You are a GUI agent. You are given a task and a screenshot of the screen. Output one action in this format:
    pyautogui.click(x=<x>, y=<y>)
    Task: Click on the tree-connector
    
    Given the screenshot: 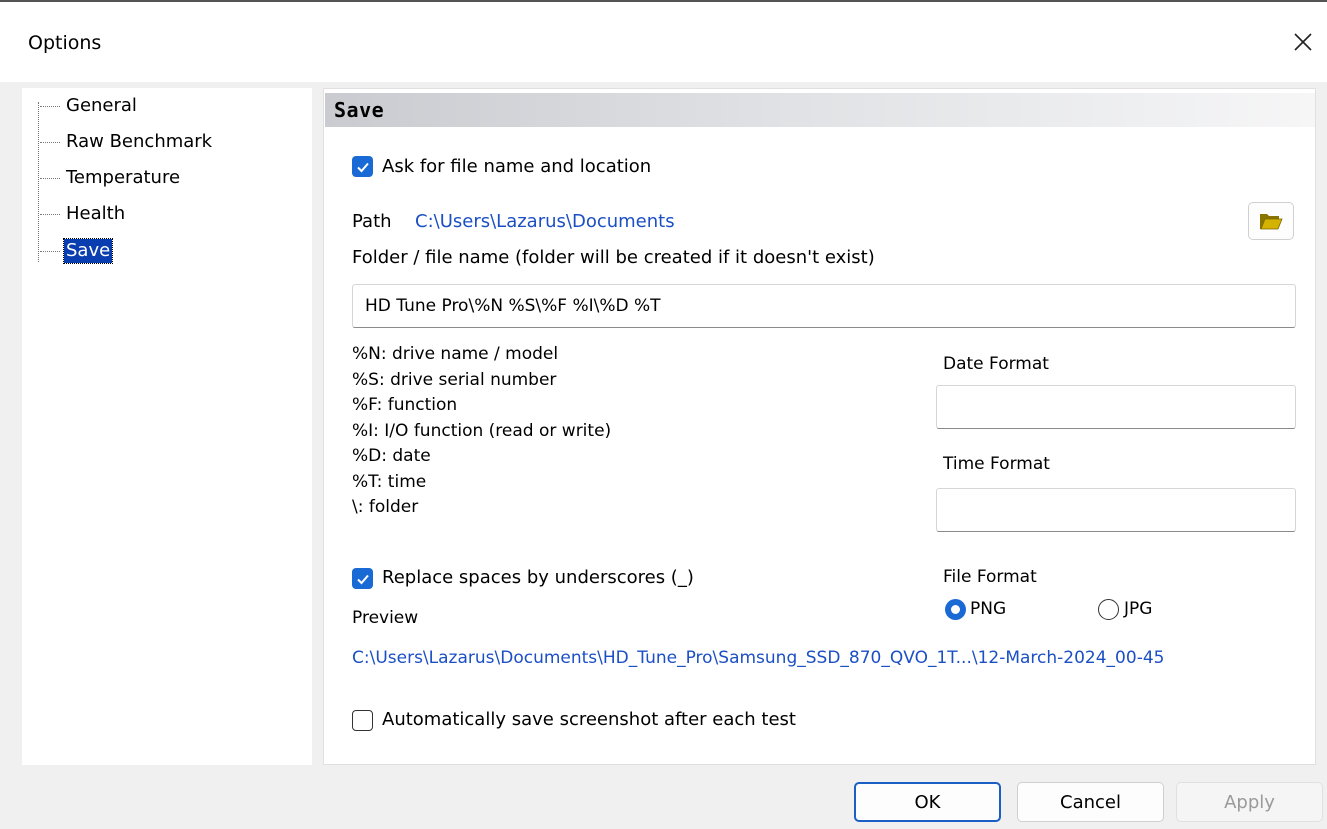 What is the action you would take?
    pyautogui.click(x=38, y=182)
    